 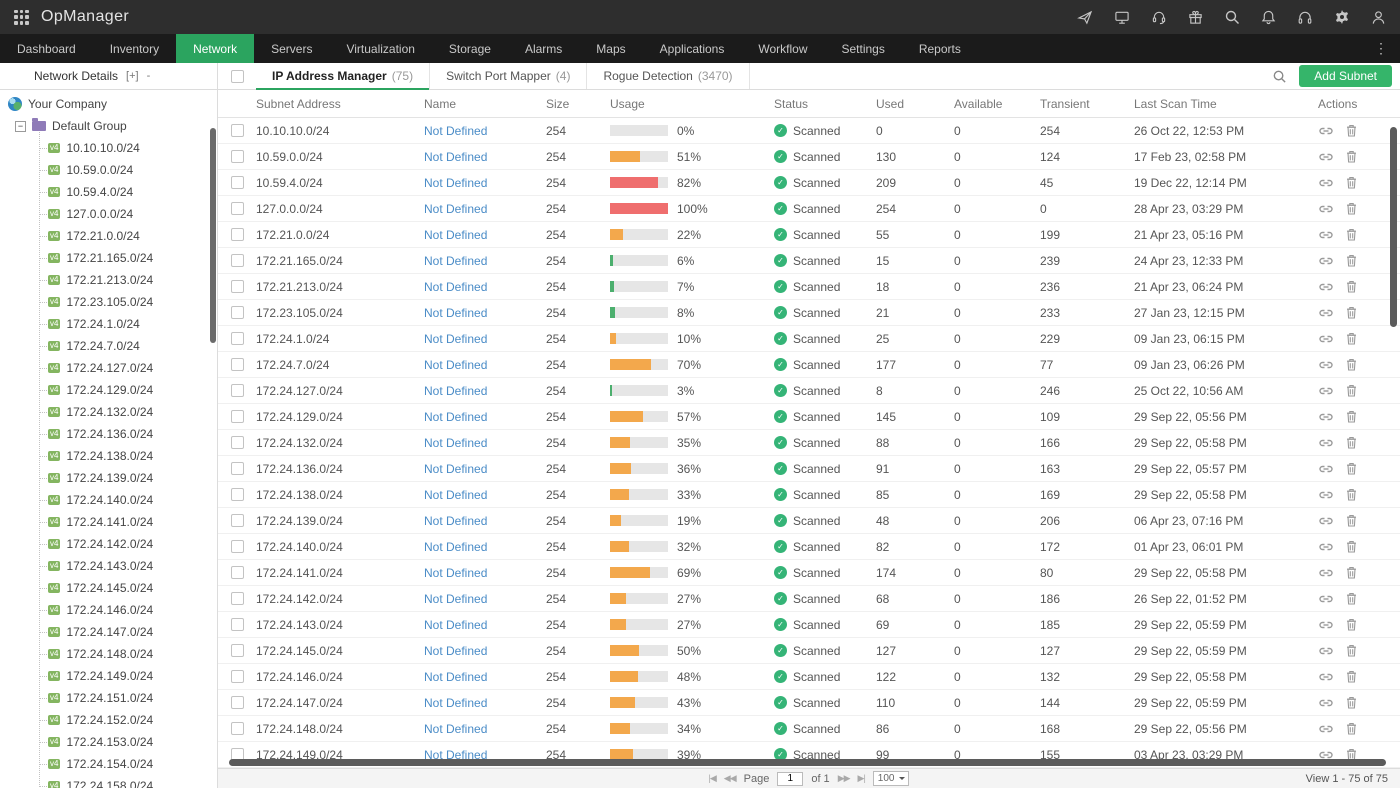 I want to click on tree-node-subnet: v4 172.24.127.0/24, so click(x=108, y=368).